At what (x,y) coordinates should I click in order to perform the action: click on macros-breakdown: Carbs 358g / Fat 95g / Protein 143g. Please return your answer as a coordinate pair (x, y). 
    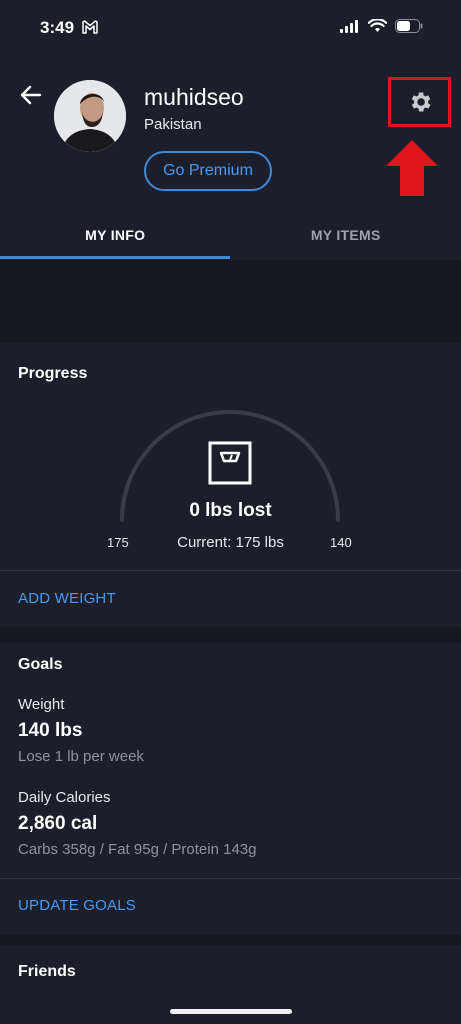
    Looking at the image, I should click on (137, 849).